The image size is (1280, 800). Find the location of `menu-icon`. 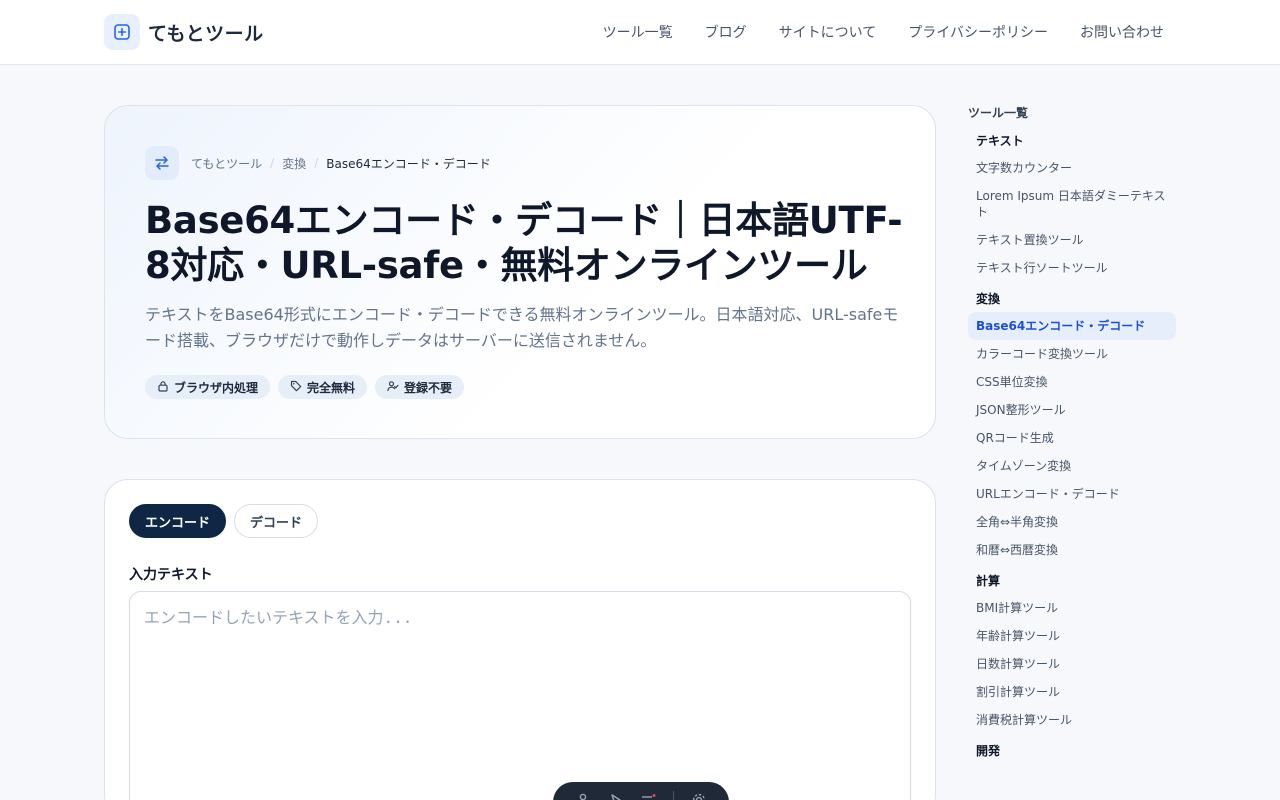

menu-icon is located at coordinates (648, 796).